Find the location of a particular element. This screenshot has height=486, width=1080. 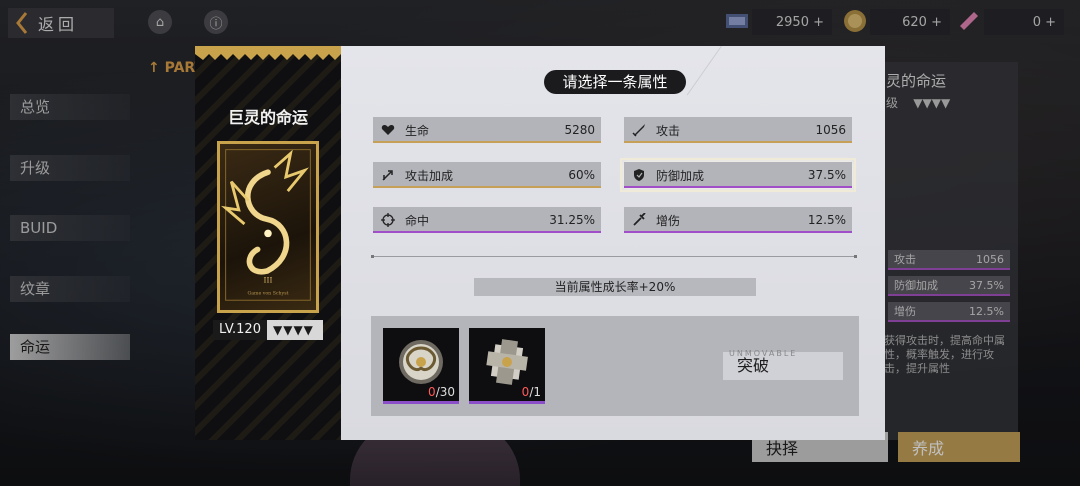

breakthrough-button: UNMOVABLE 突破 is located at coordinates (783, 364).